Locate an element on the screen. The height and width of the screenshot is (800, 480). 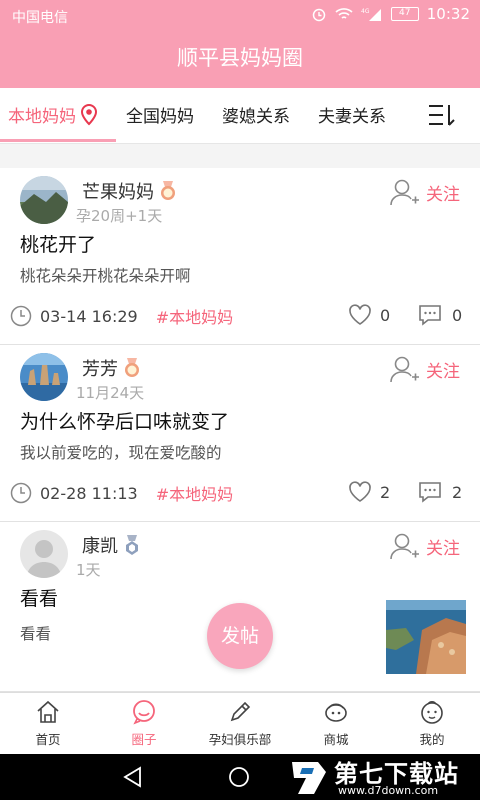
bottom-navigation: 首页 圈子 孕妇俱乐部 商城 我的 is located at coordinates (240, 723).